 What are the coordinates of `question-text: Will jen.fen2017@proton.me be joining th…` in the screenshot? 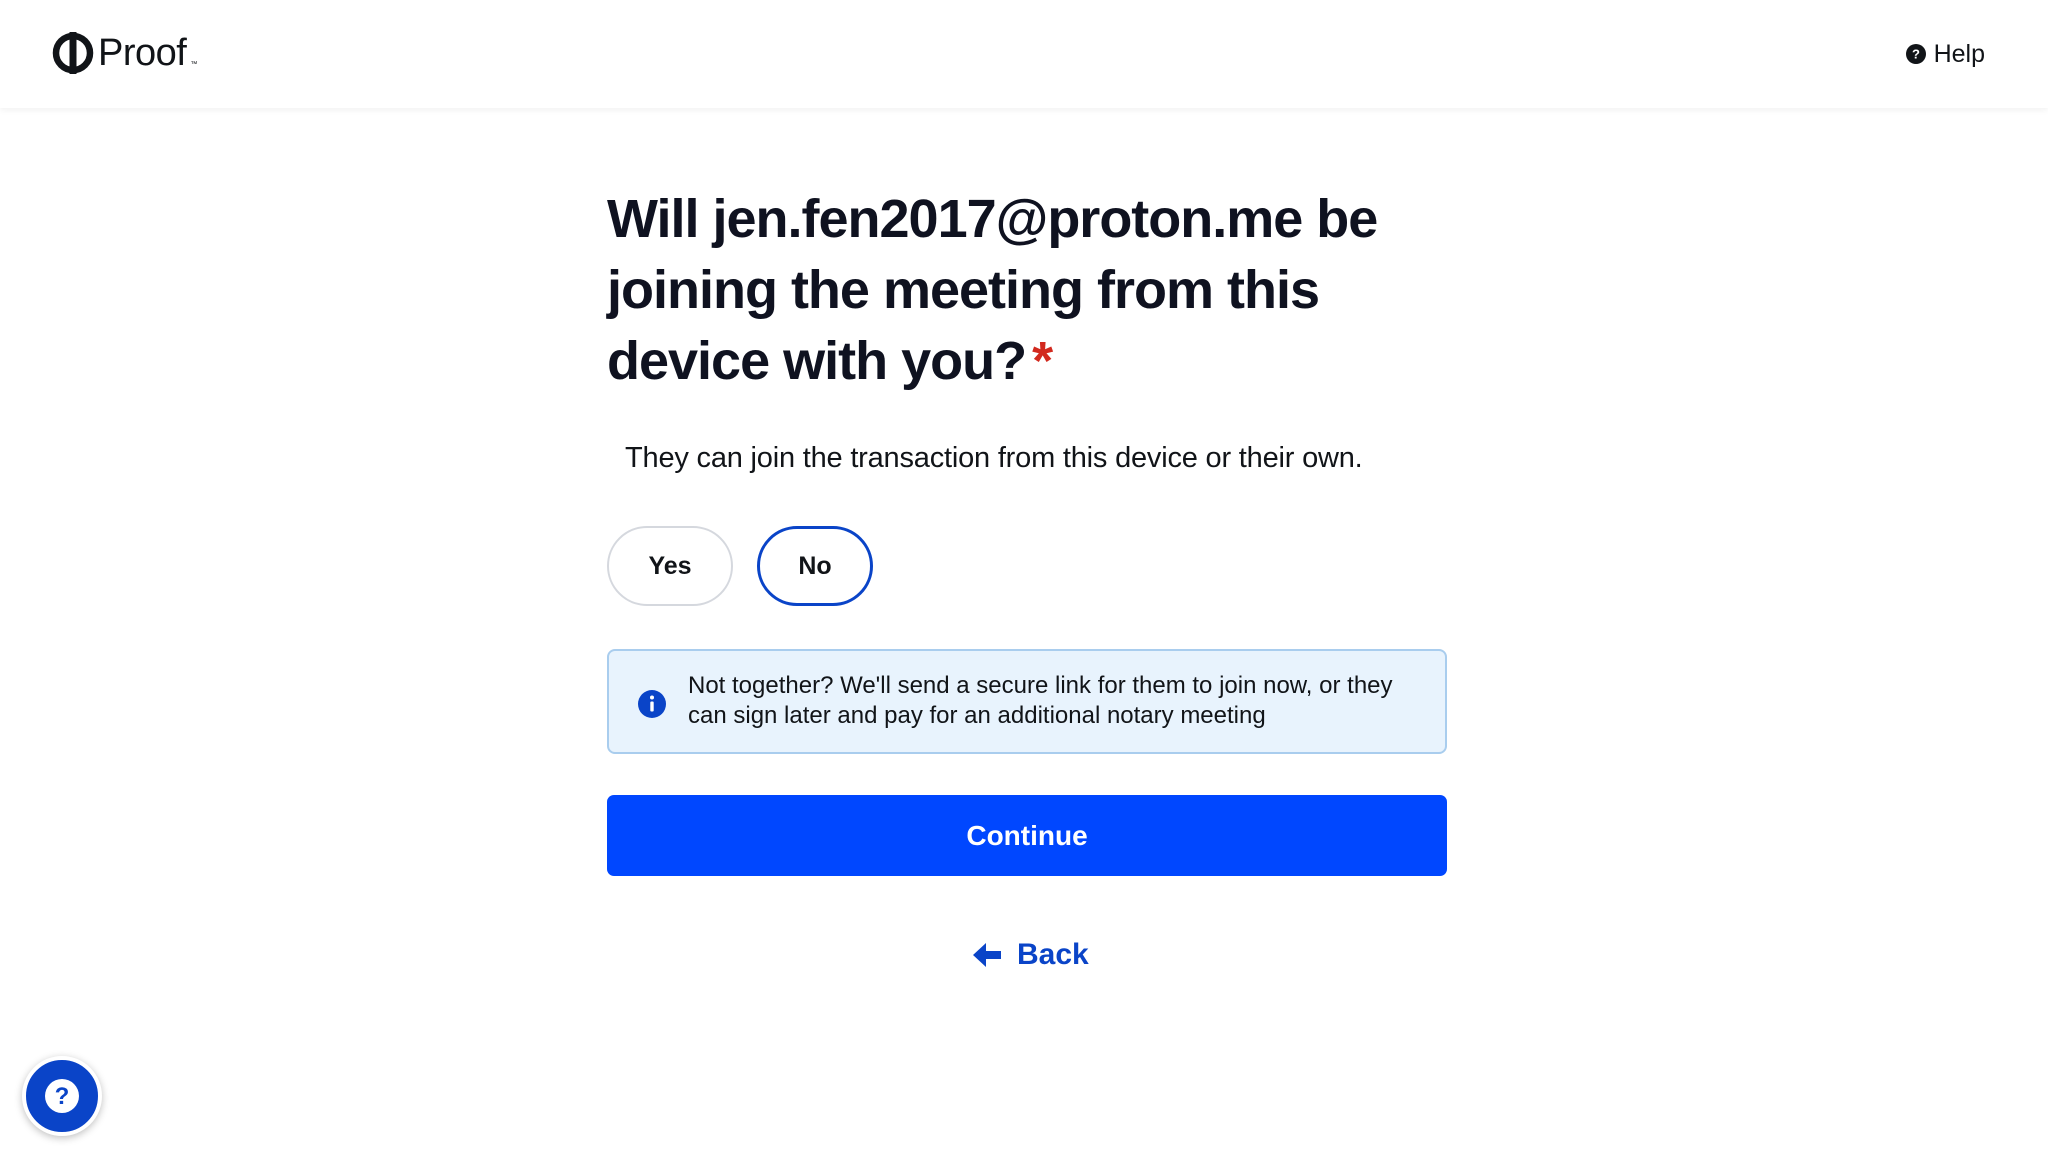 It's located at (992, 290).